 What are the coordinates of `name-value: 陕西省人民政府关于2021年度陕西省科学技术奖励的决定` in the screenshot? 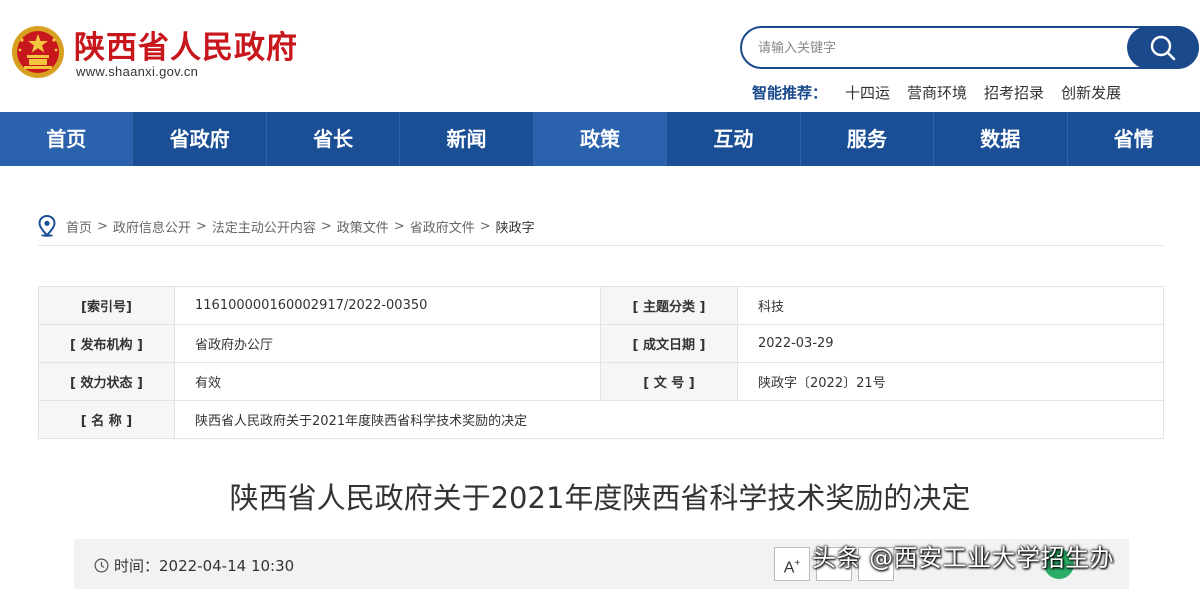 It's located at (669, 419).